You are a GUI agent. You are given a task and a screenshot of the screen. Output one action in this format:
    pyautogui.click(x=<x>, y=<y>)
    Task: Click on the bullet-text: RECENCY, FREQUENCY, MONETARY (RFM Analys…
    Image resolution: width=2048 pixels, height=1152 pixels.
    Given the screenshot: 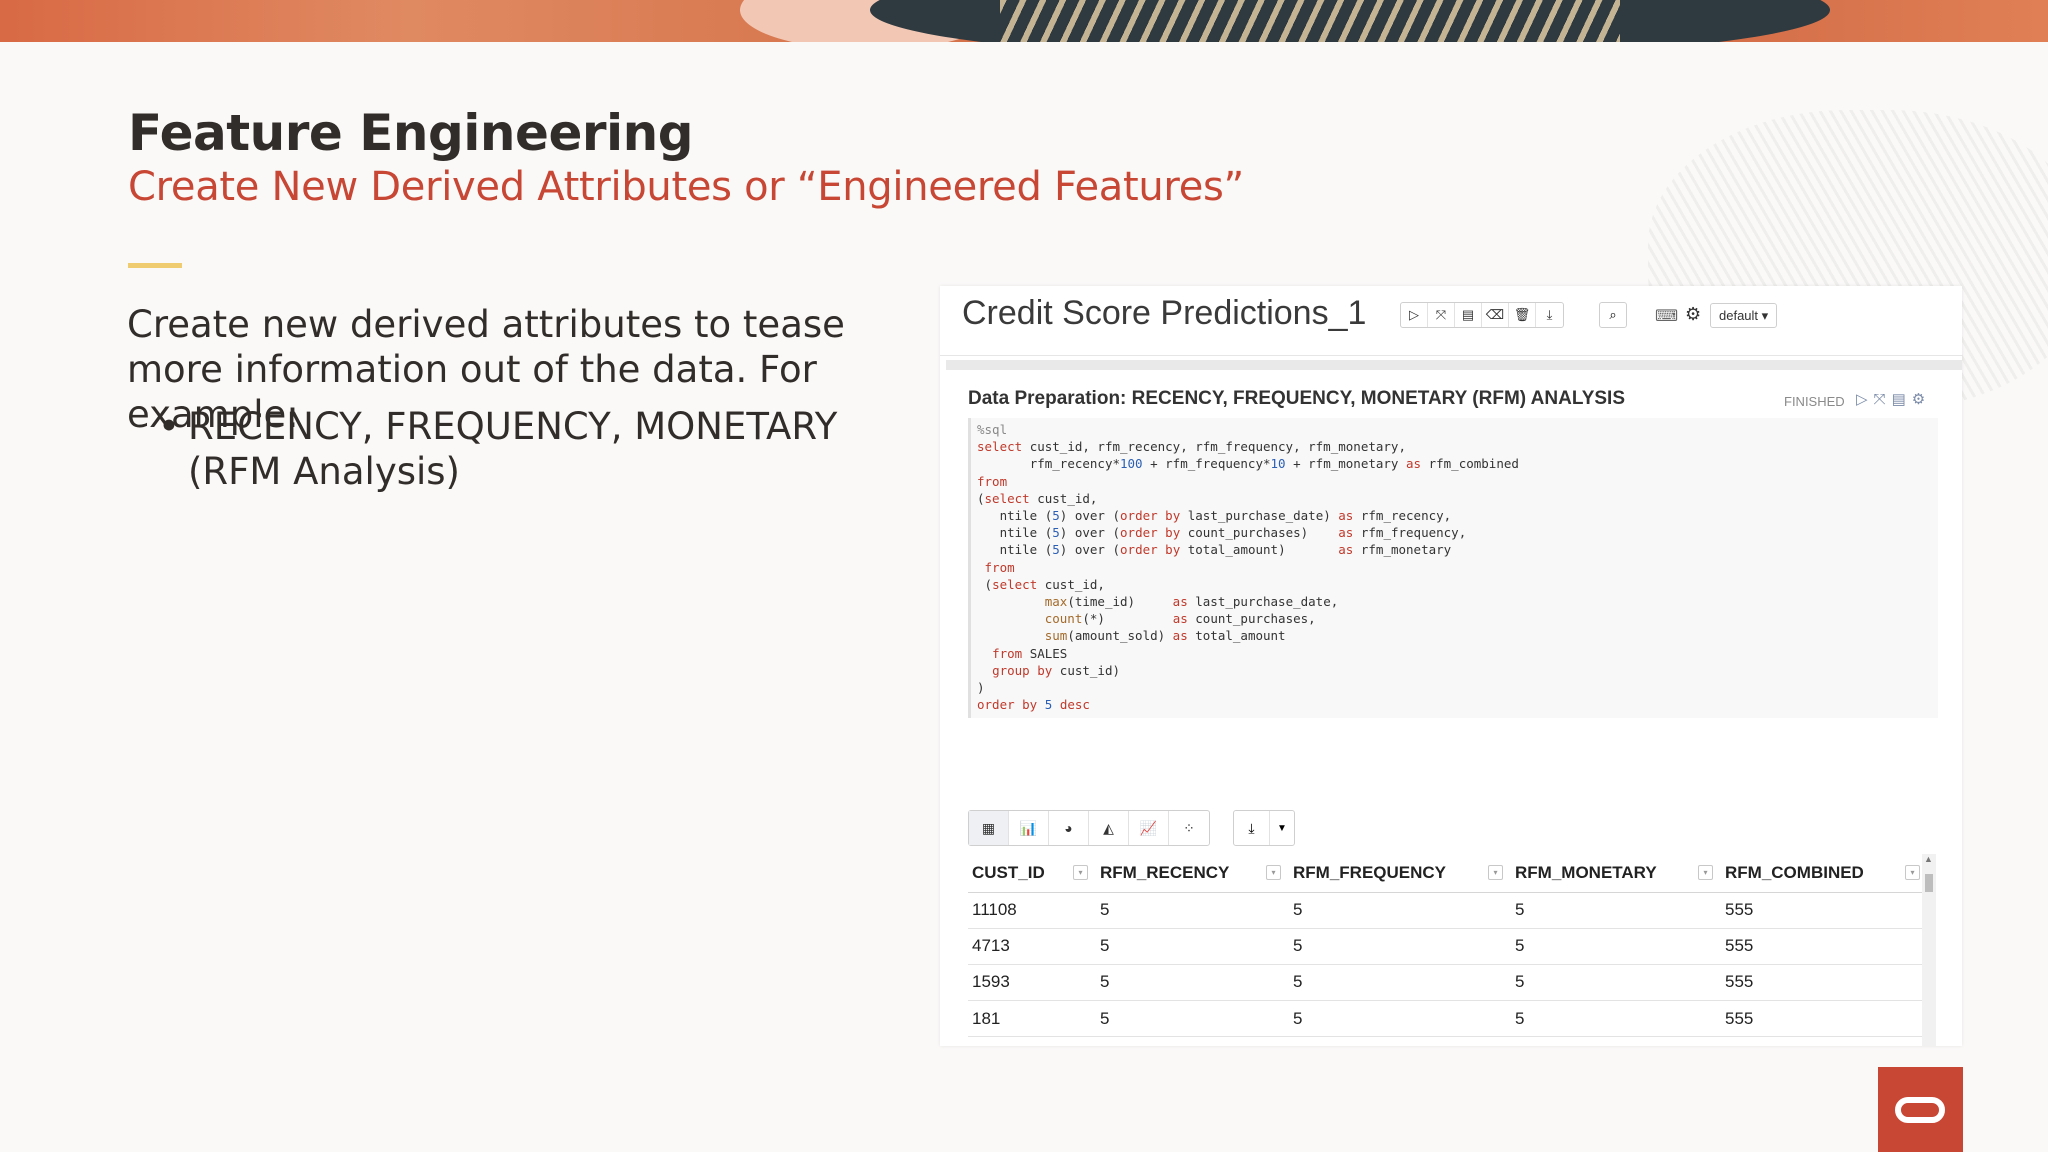 What is the action you would take?
    pyautogui.click(x=513, y=449)
    